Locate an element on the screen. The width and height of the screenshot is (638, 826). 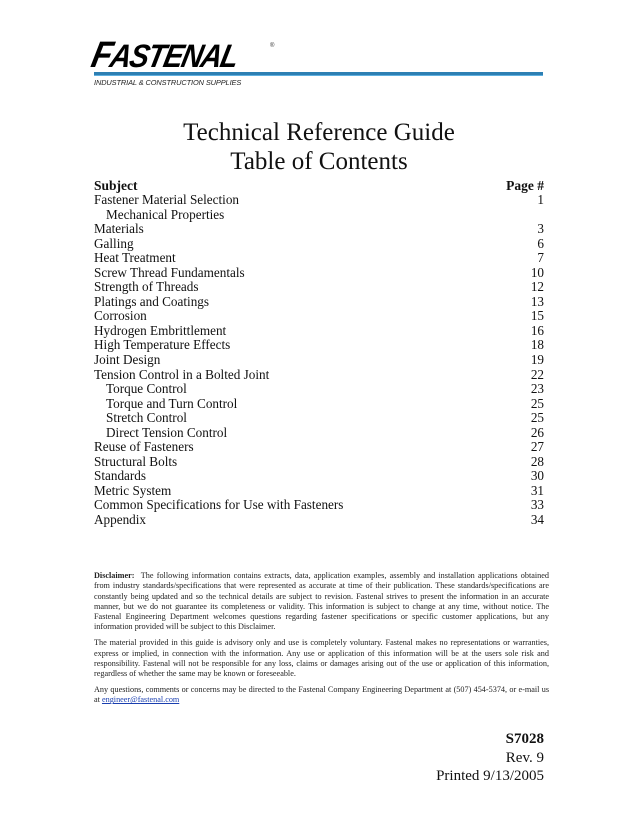
toc-entry-page: 28 is located at coordinates (537, 461).